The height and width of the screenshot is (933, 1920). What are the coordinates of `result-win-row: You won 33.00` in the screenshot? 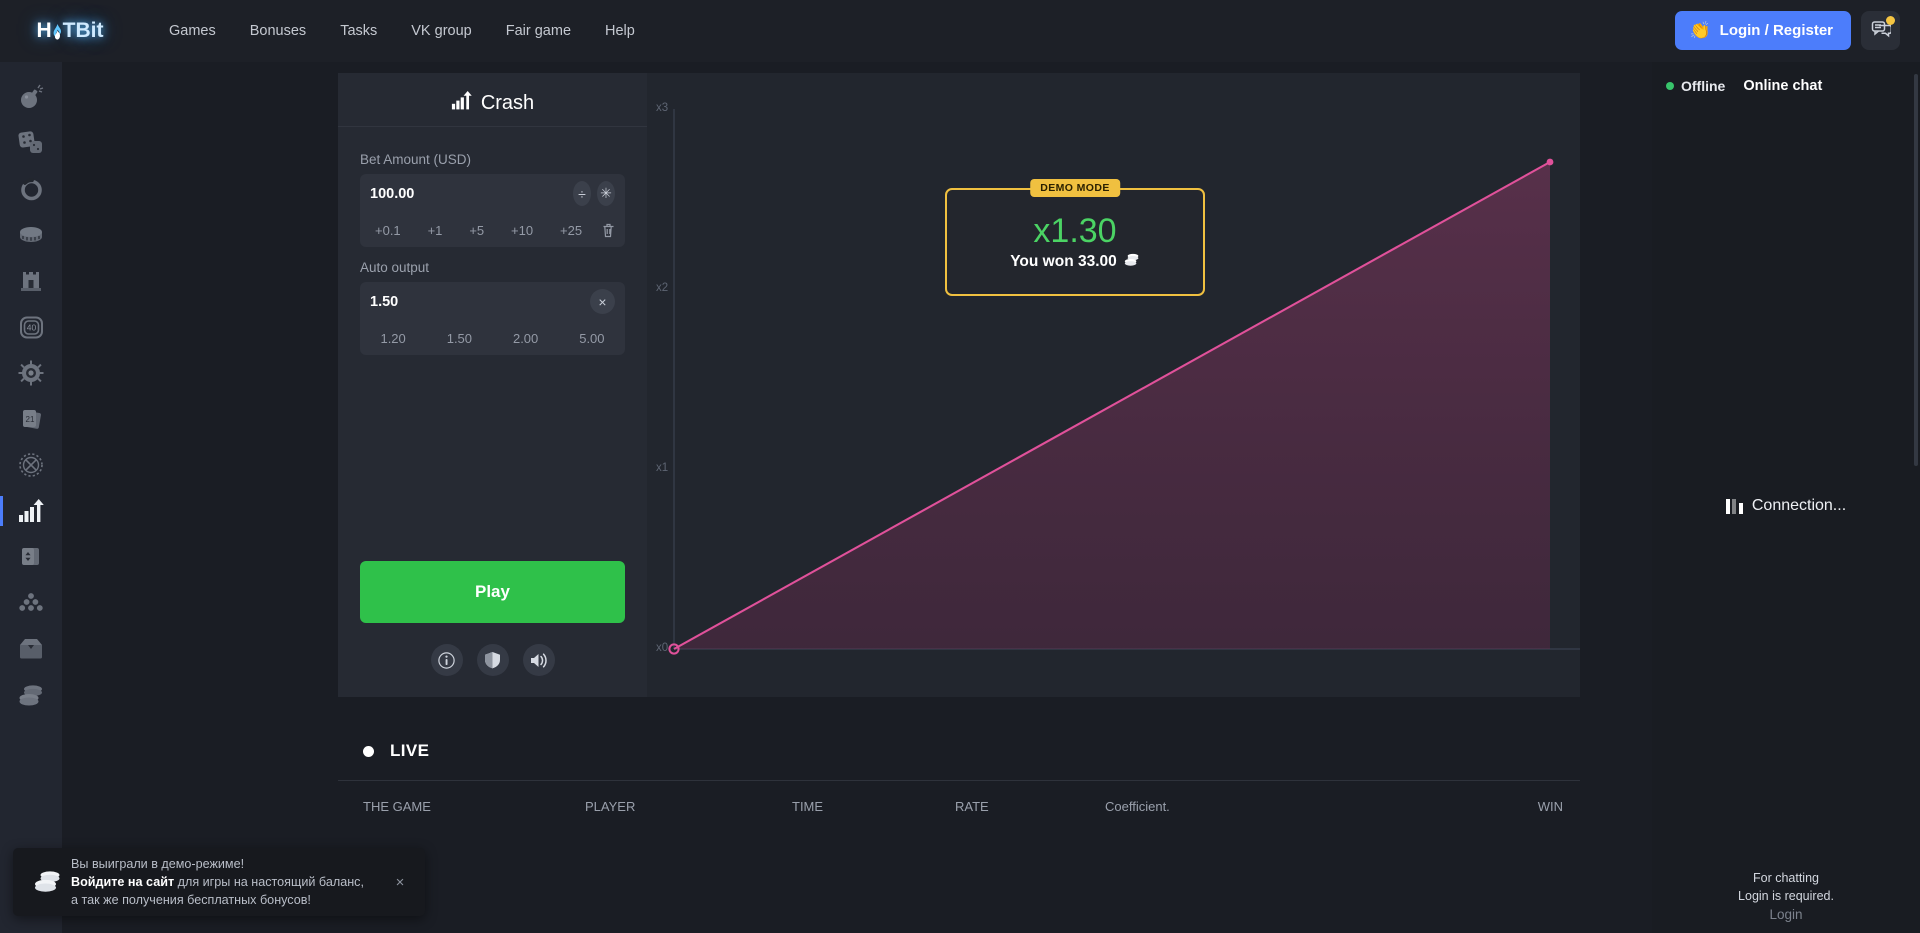 It's located at (1075, 262).